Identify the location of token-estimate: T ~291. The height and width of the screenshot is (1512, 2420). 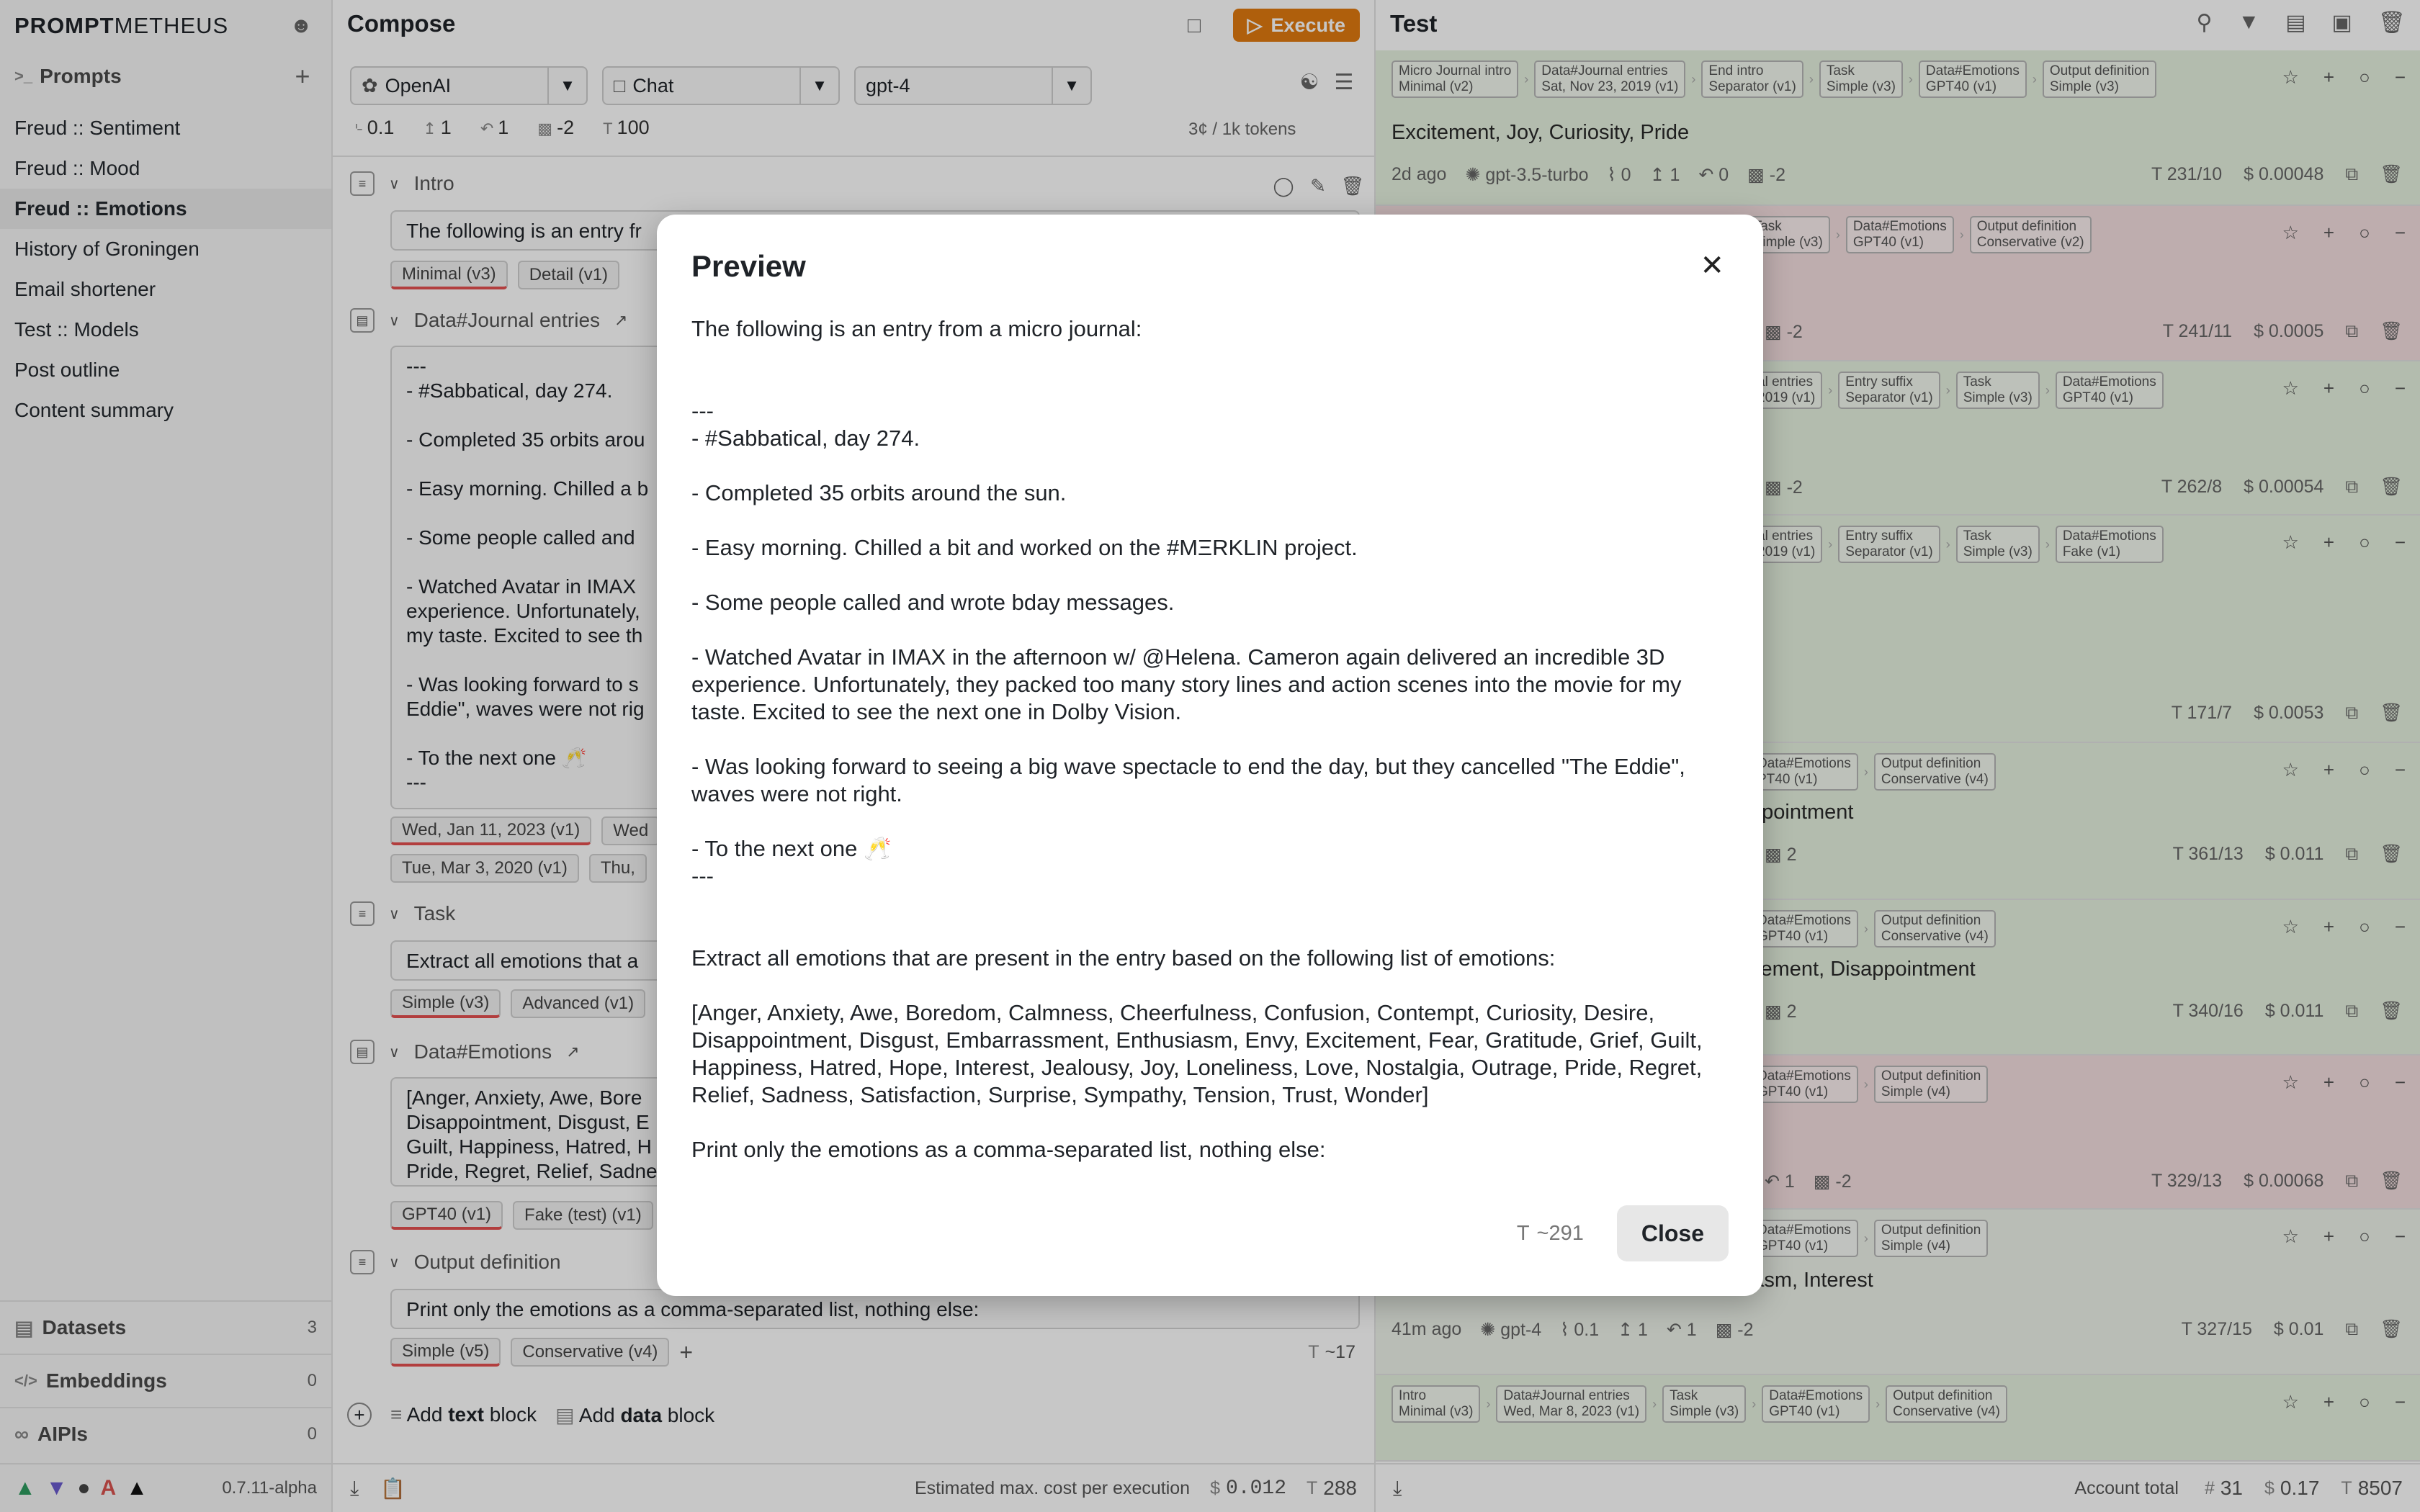
(1550, 1233).